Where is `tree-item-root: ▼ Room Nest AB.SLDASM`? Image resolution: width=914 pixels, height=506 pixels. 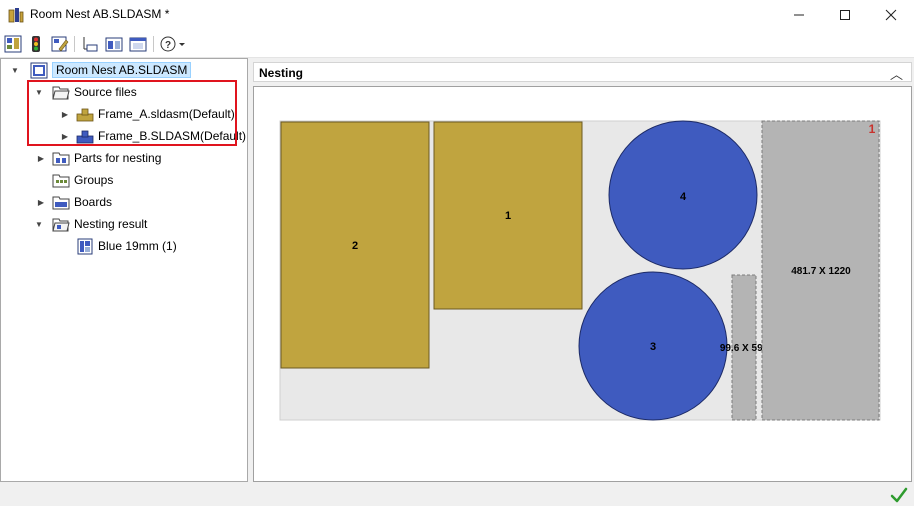
tree-item-root: ▼ Room Nest AB.SLDASM is located at coordinates (101, 70).